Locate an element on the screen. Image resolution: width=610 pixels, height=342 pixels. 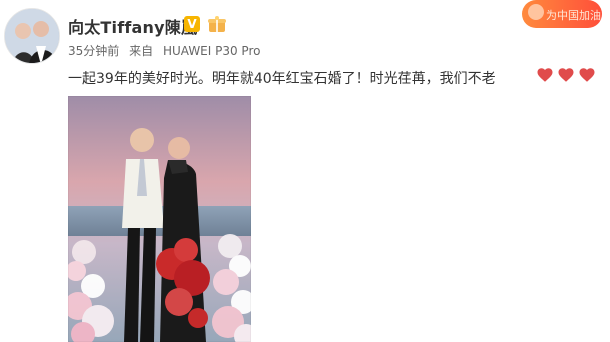
post-text: 一起39年的美好时光。明年就40年红宝石婚了！时光荏苒，我们不老 is located at coordinates (282, 79).